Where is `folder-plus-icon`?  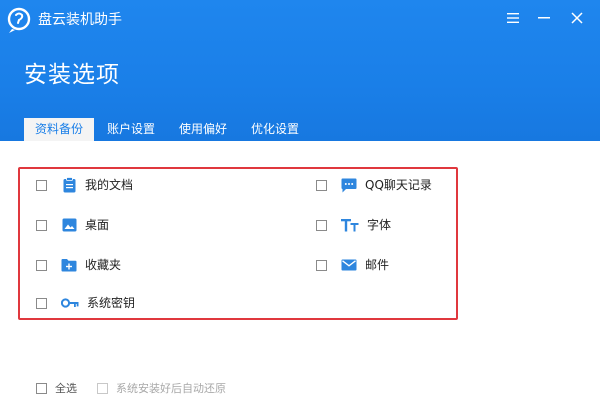
folder-plus-icon is located at coordinates (69, 265).